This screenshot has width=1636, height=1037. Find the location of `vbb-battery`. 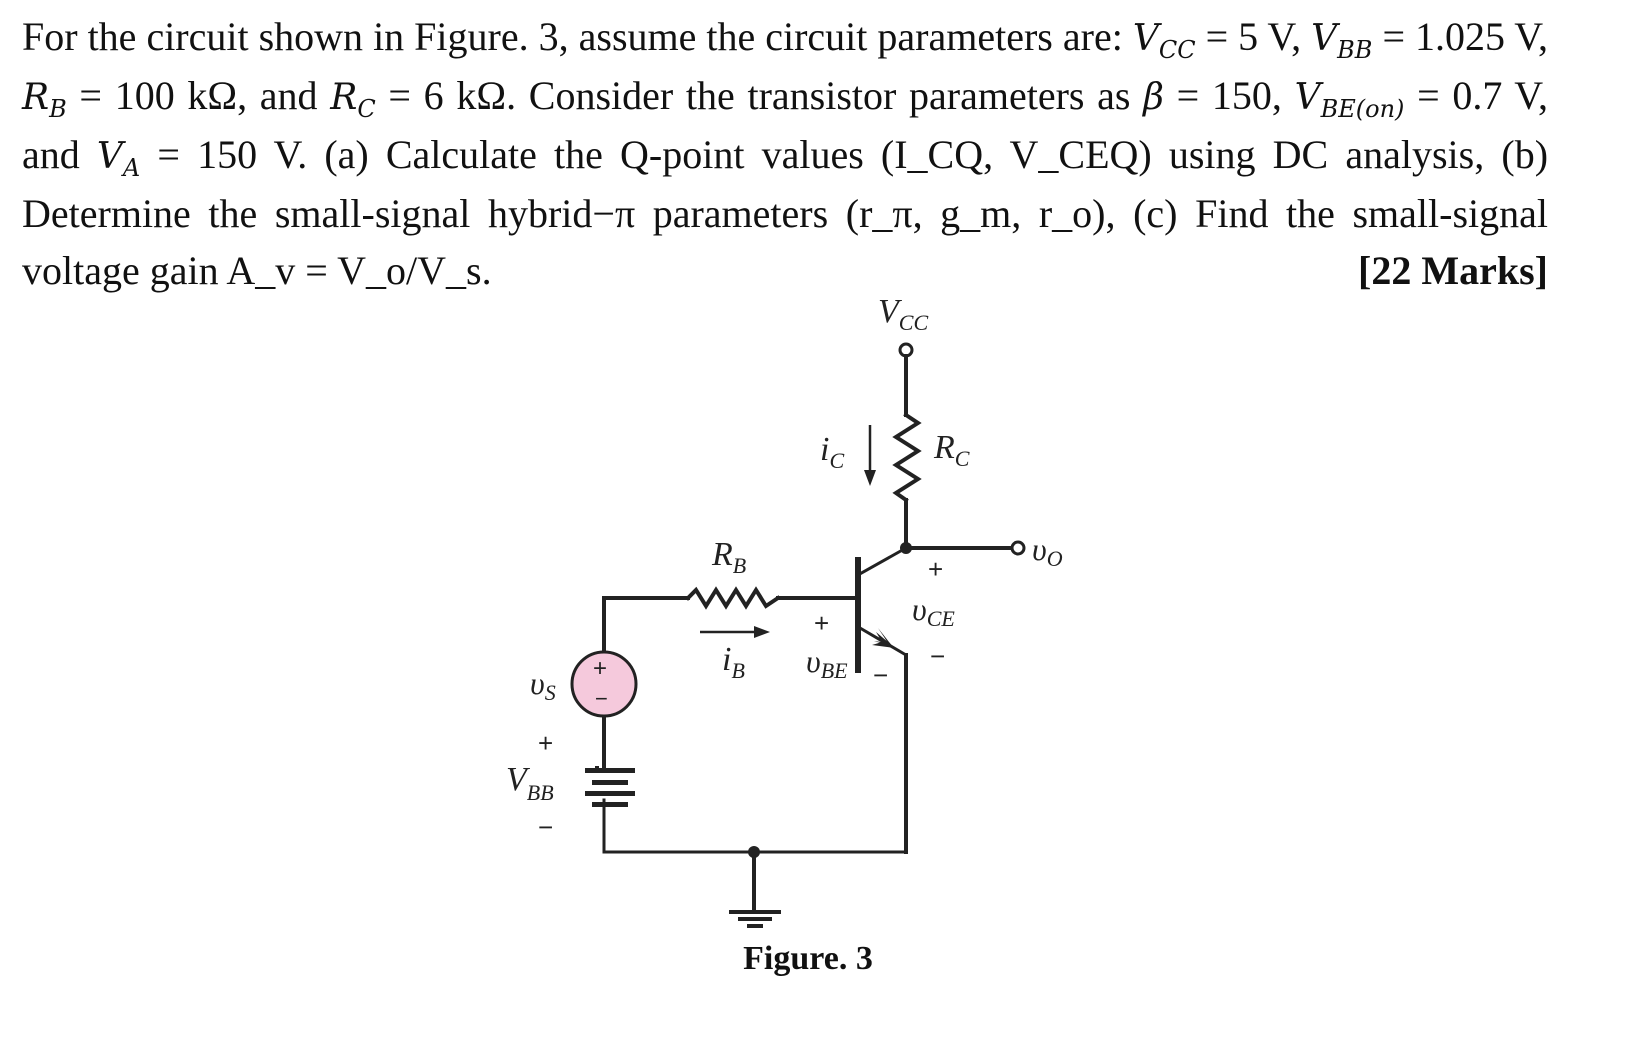

vbb-battery is located at coordinates (610, 787).